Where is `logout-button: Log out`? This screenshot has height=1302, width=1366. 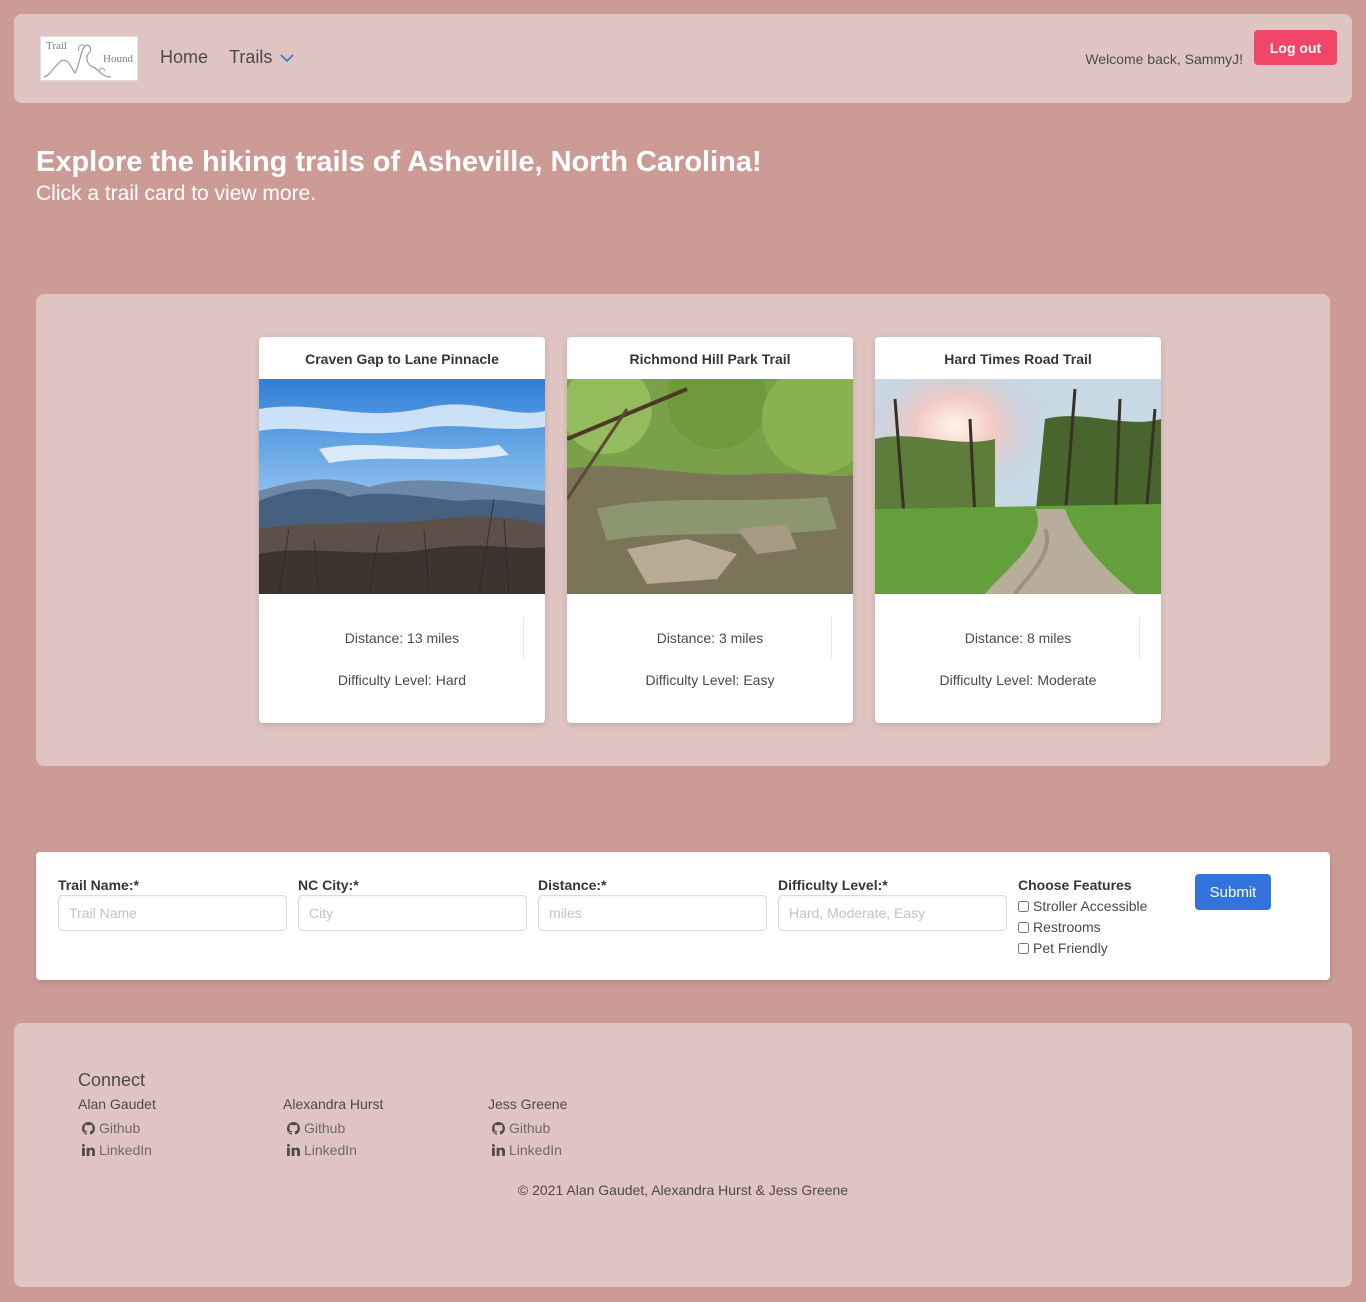
logout-button: Log out is located at coordinates (1295, 47).